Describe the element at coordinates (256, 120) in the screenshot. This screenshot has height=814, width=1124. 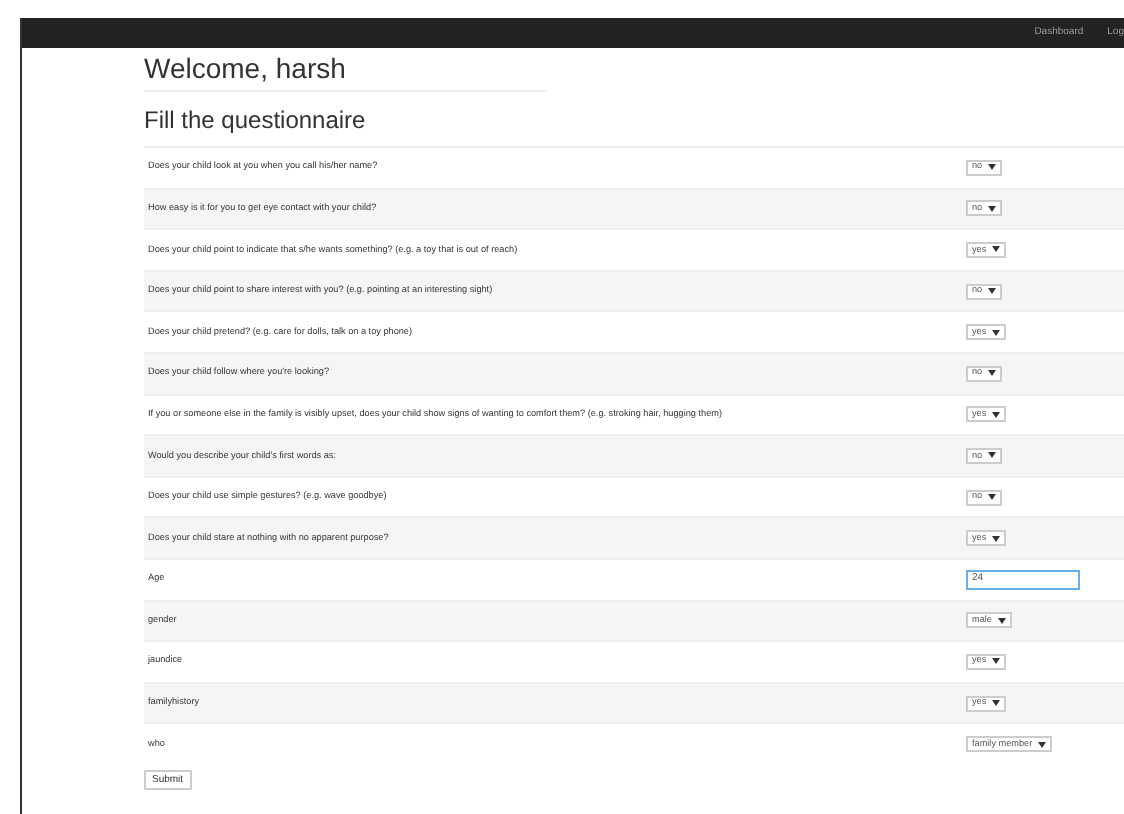
I see `section-title: Fill the questionnaire` at that location.